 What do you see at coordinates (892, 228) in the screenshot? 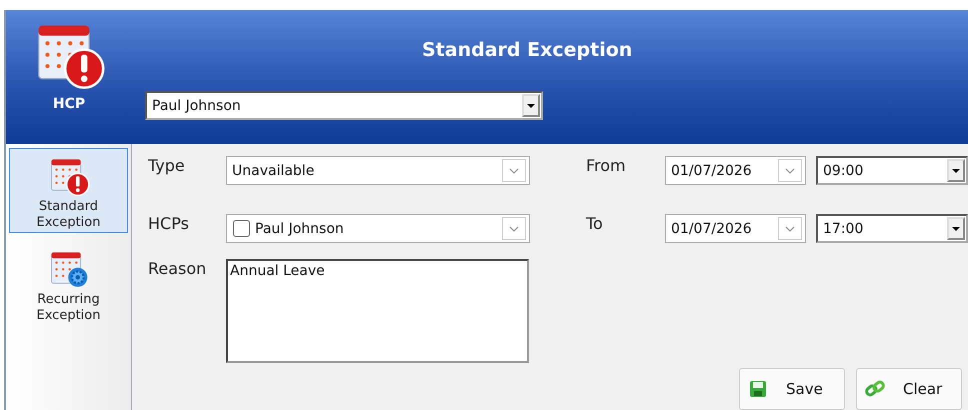
I see `time-select: 17:00` at bounding box center [892, 228].